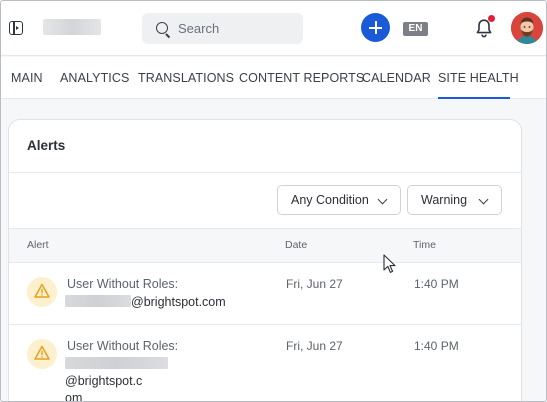 The width and height of the screenshot is (547, 402). I want to click on plus-icon, so click(375, 27).